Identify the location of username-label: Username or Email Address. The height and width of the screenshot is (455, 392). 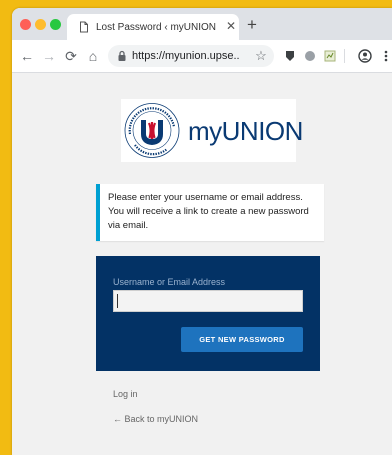
(169, 282).